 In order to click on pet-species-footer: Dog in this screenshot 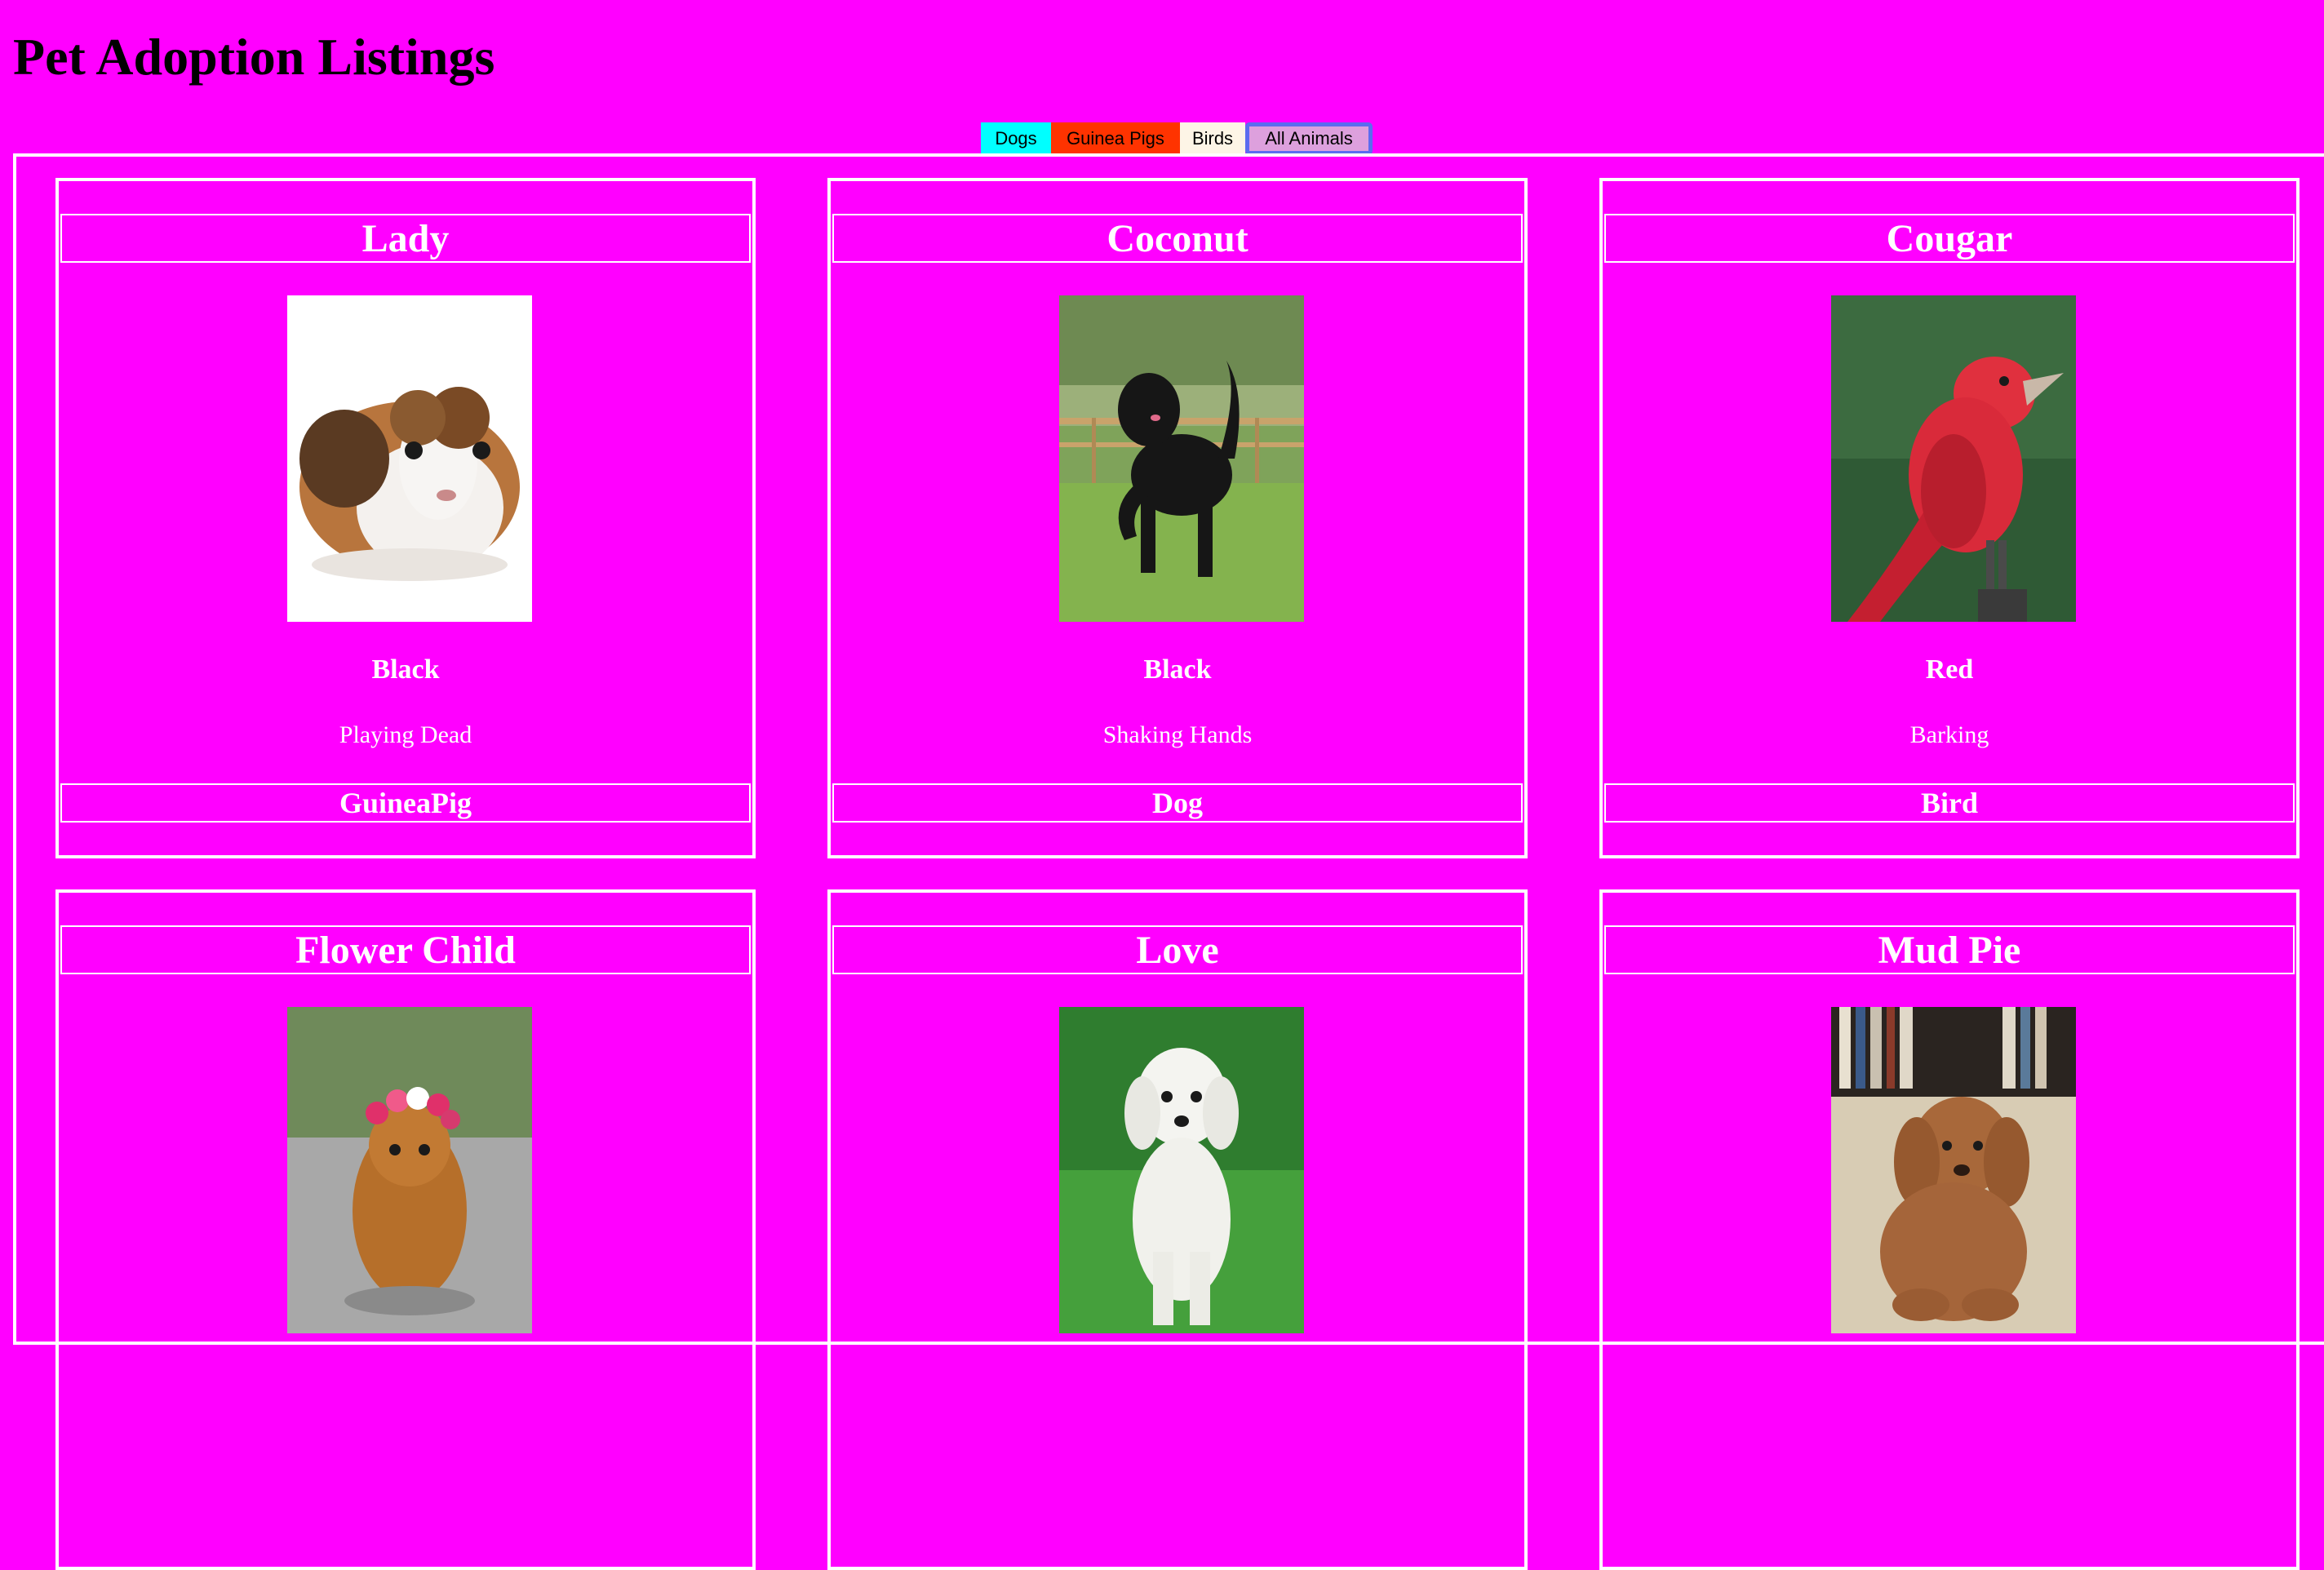, I will do `click(1177, 803)`.